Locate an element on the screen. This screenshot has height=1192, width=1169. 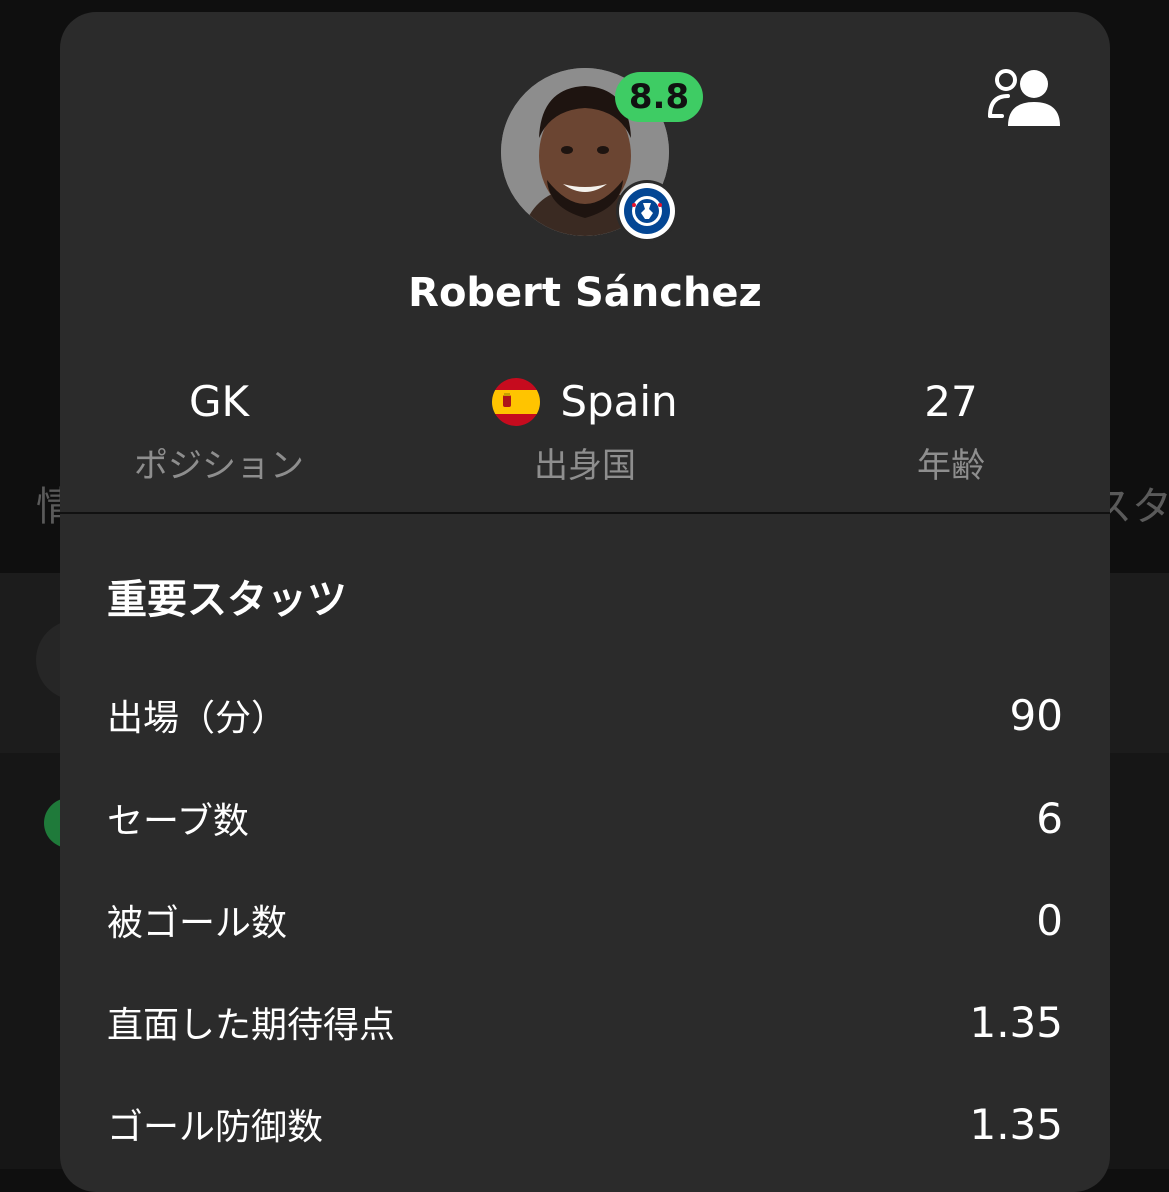
stat-label: 出場（分） is located at coordinates (197, 718).